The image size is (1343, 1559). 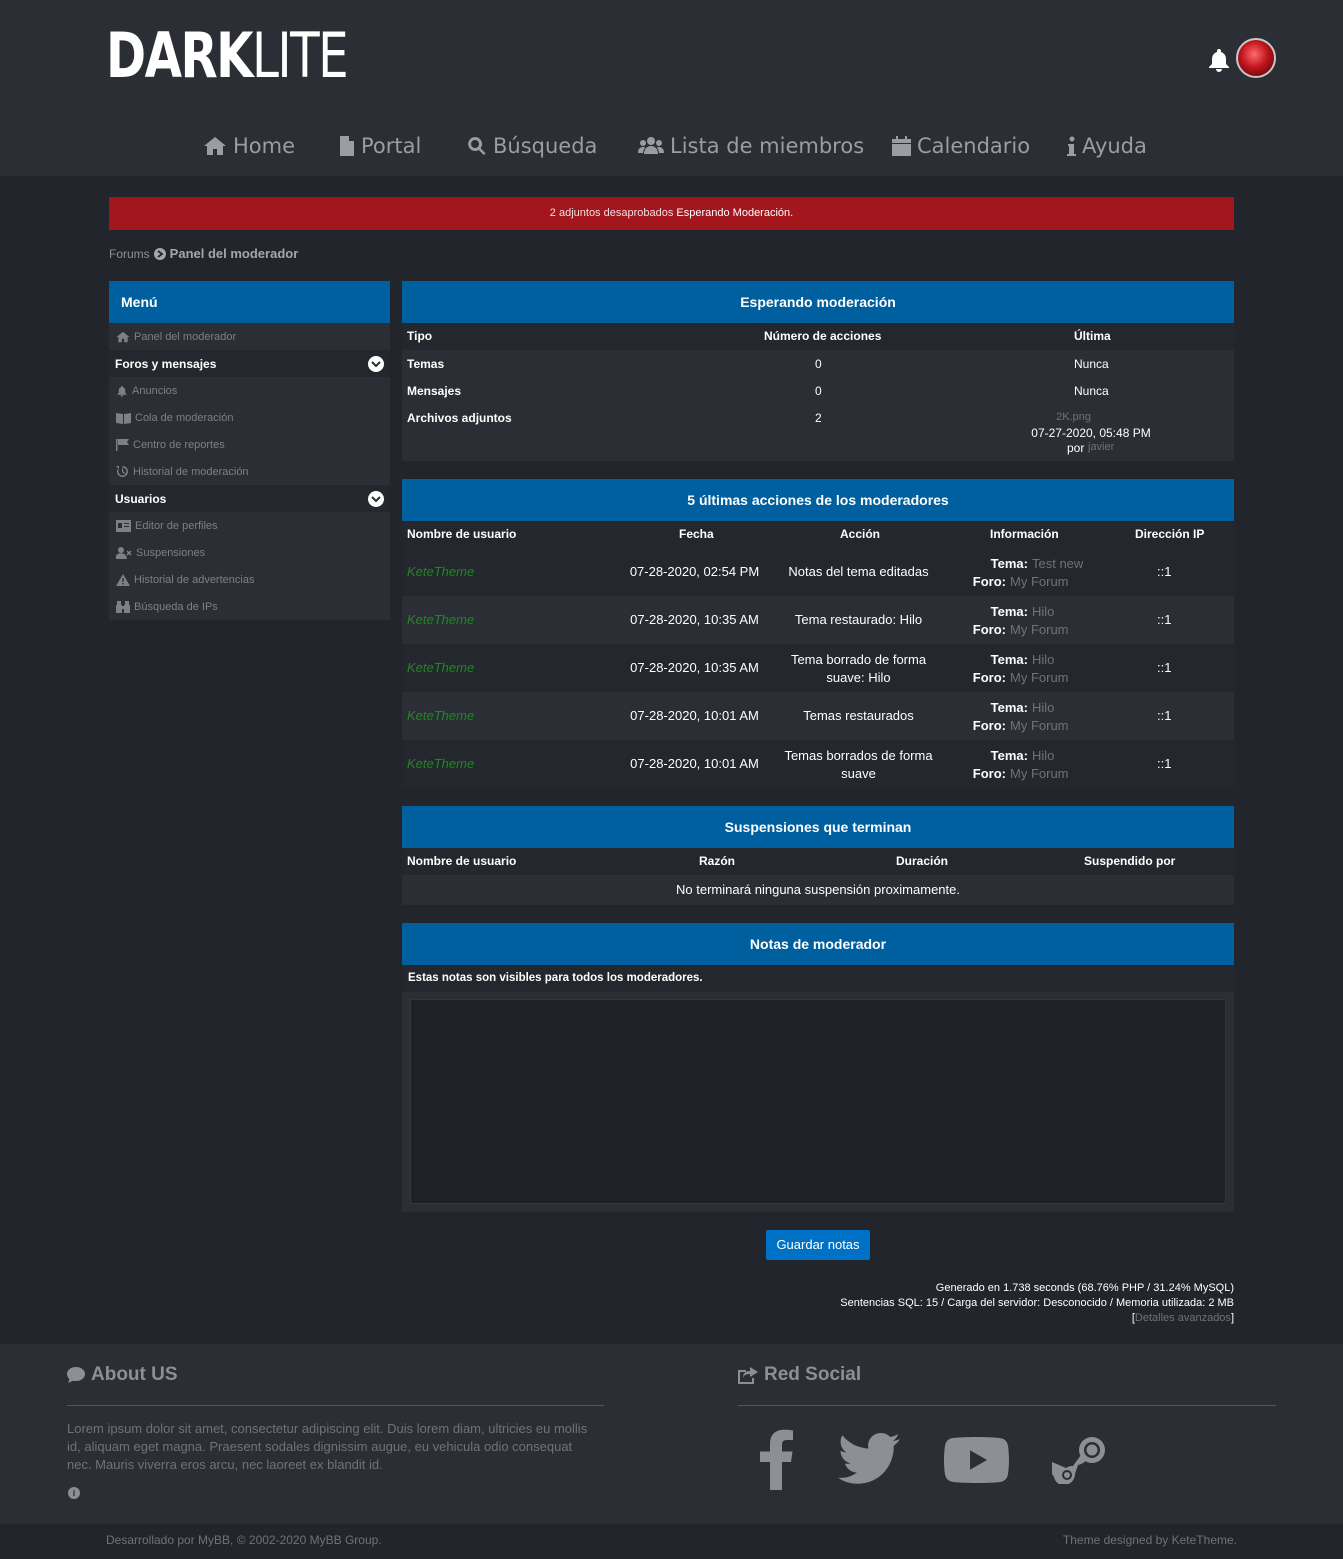 I want to click on notes-textarea, so click(x=818, y=1101).